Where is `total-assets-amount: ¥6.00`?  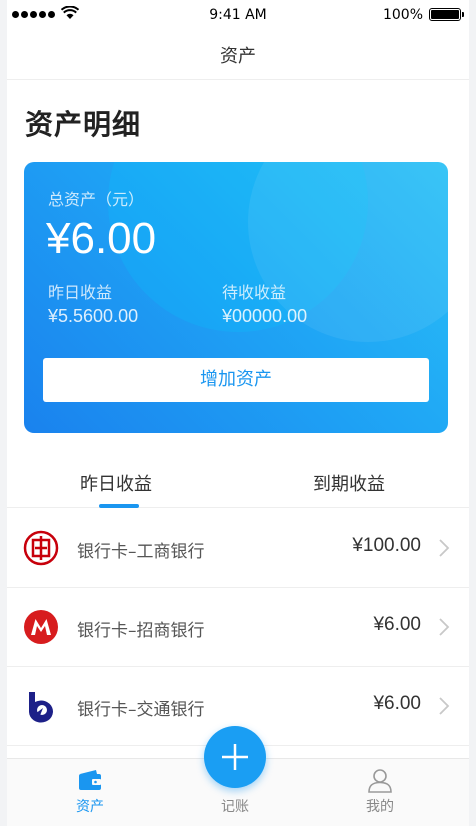 total-assets-amount: ¥6.00 is located at coordinates (101, 238).